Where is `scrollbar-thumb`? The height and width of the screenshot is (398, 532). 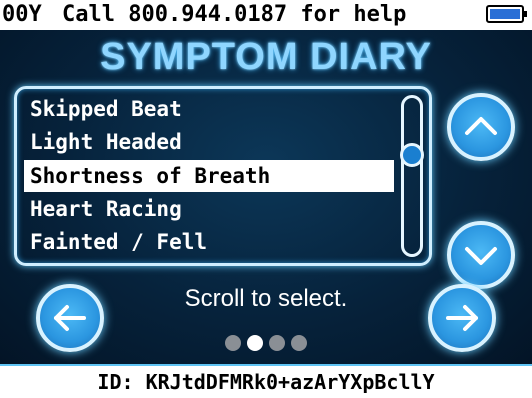
scrollbar-thumb is located at coordinates (412, 155).